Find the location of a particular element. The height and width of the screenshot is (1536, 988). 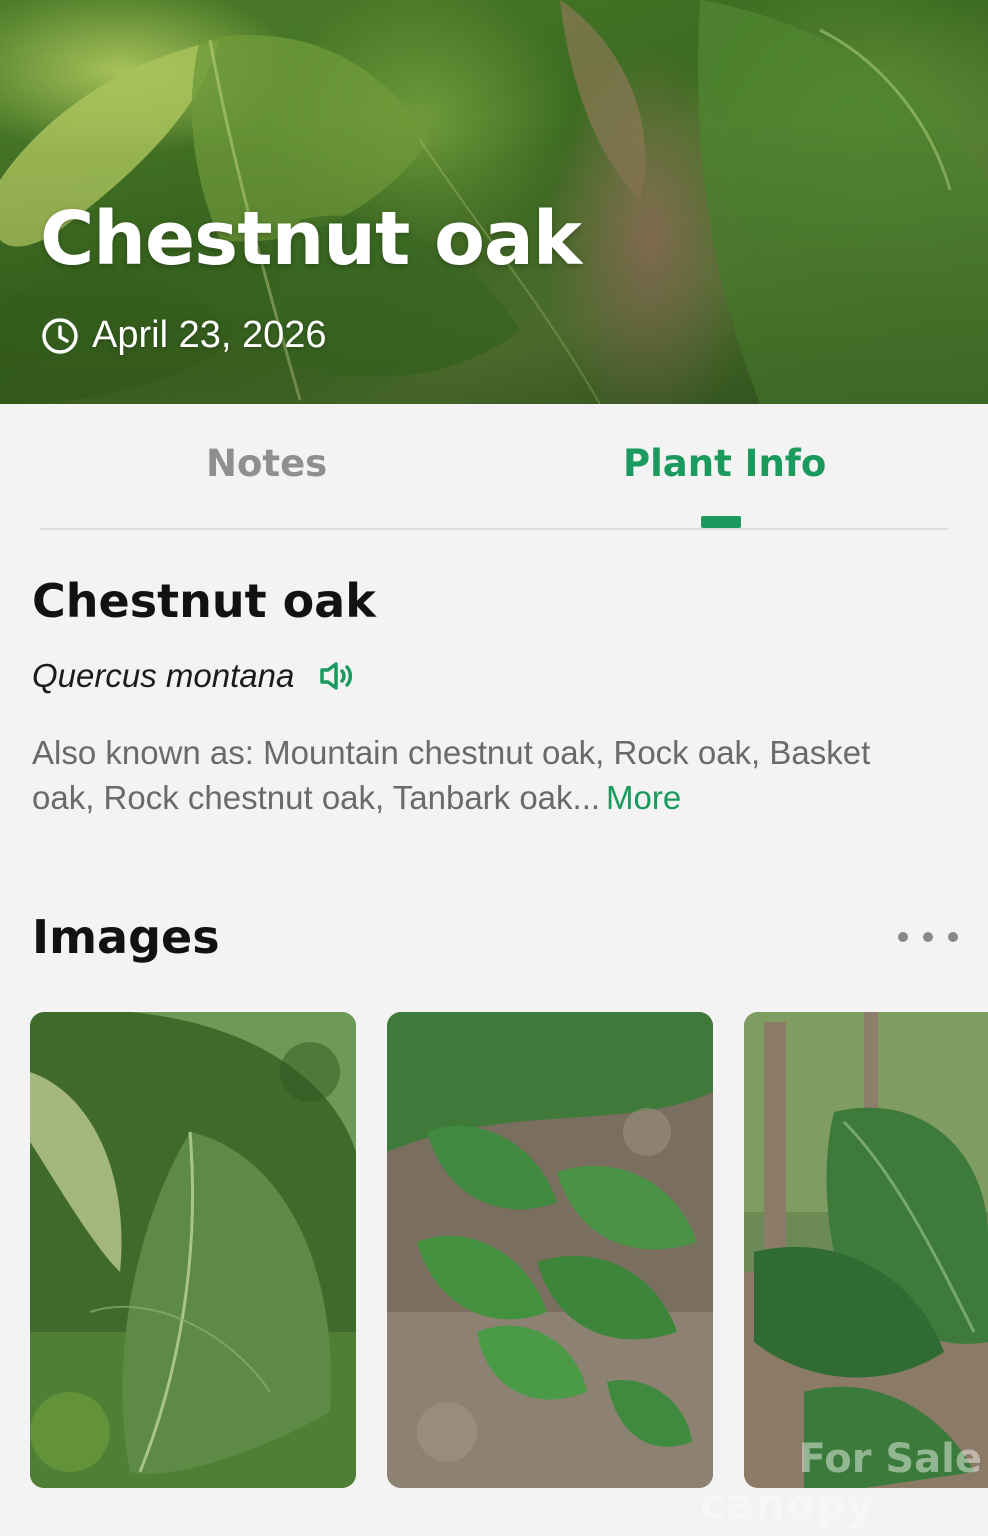

active-tab-indicator is located at coordinates (721, 522).